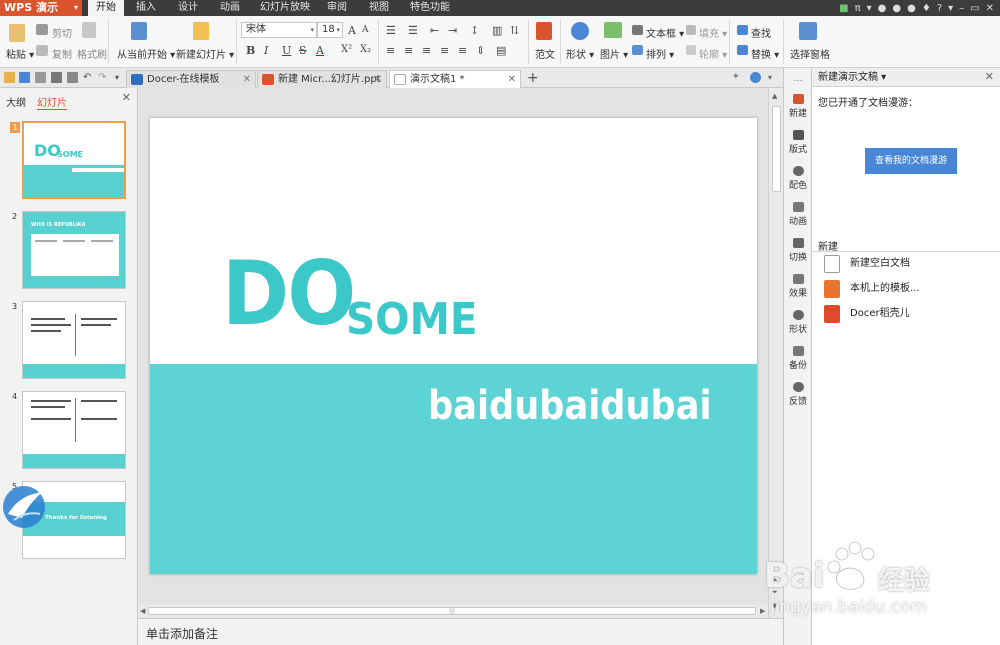 Image resolution: width=1000 pixels, height=645 pixels. Describe the element at coordinates (452, 30) in the screenshot. I see `indent-increase-icon: ⇥` at that location.